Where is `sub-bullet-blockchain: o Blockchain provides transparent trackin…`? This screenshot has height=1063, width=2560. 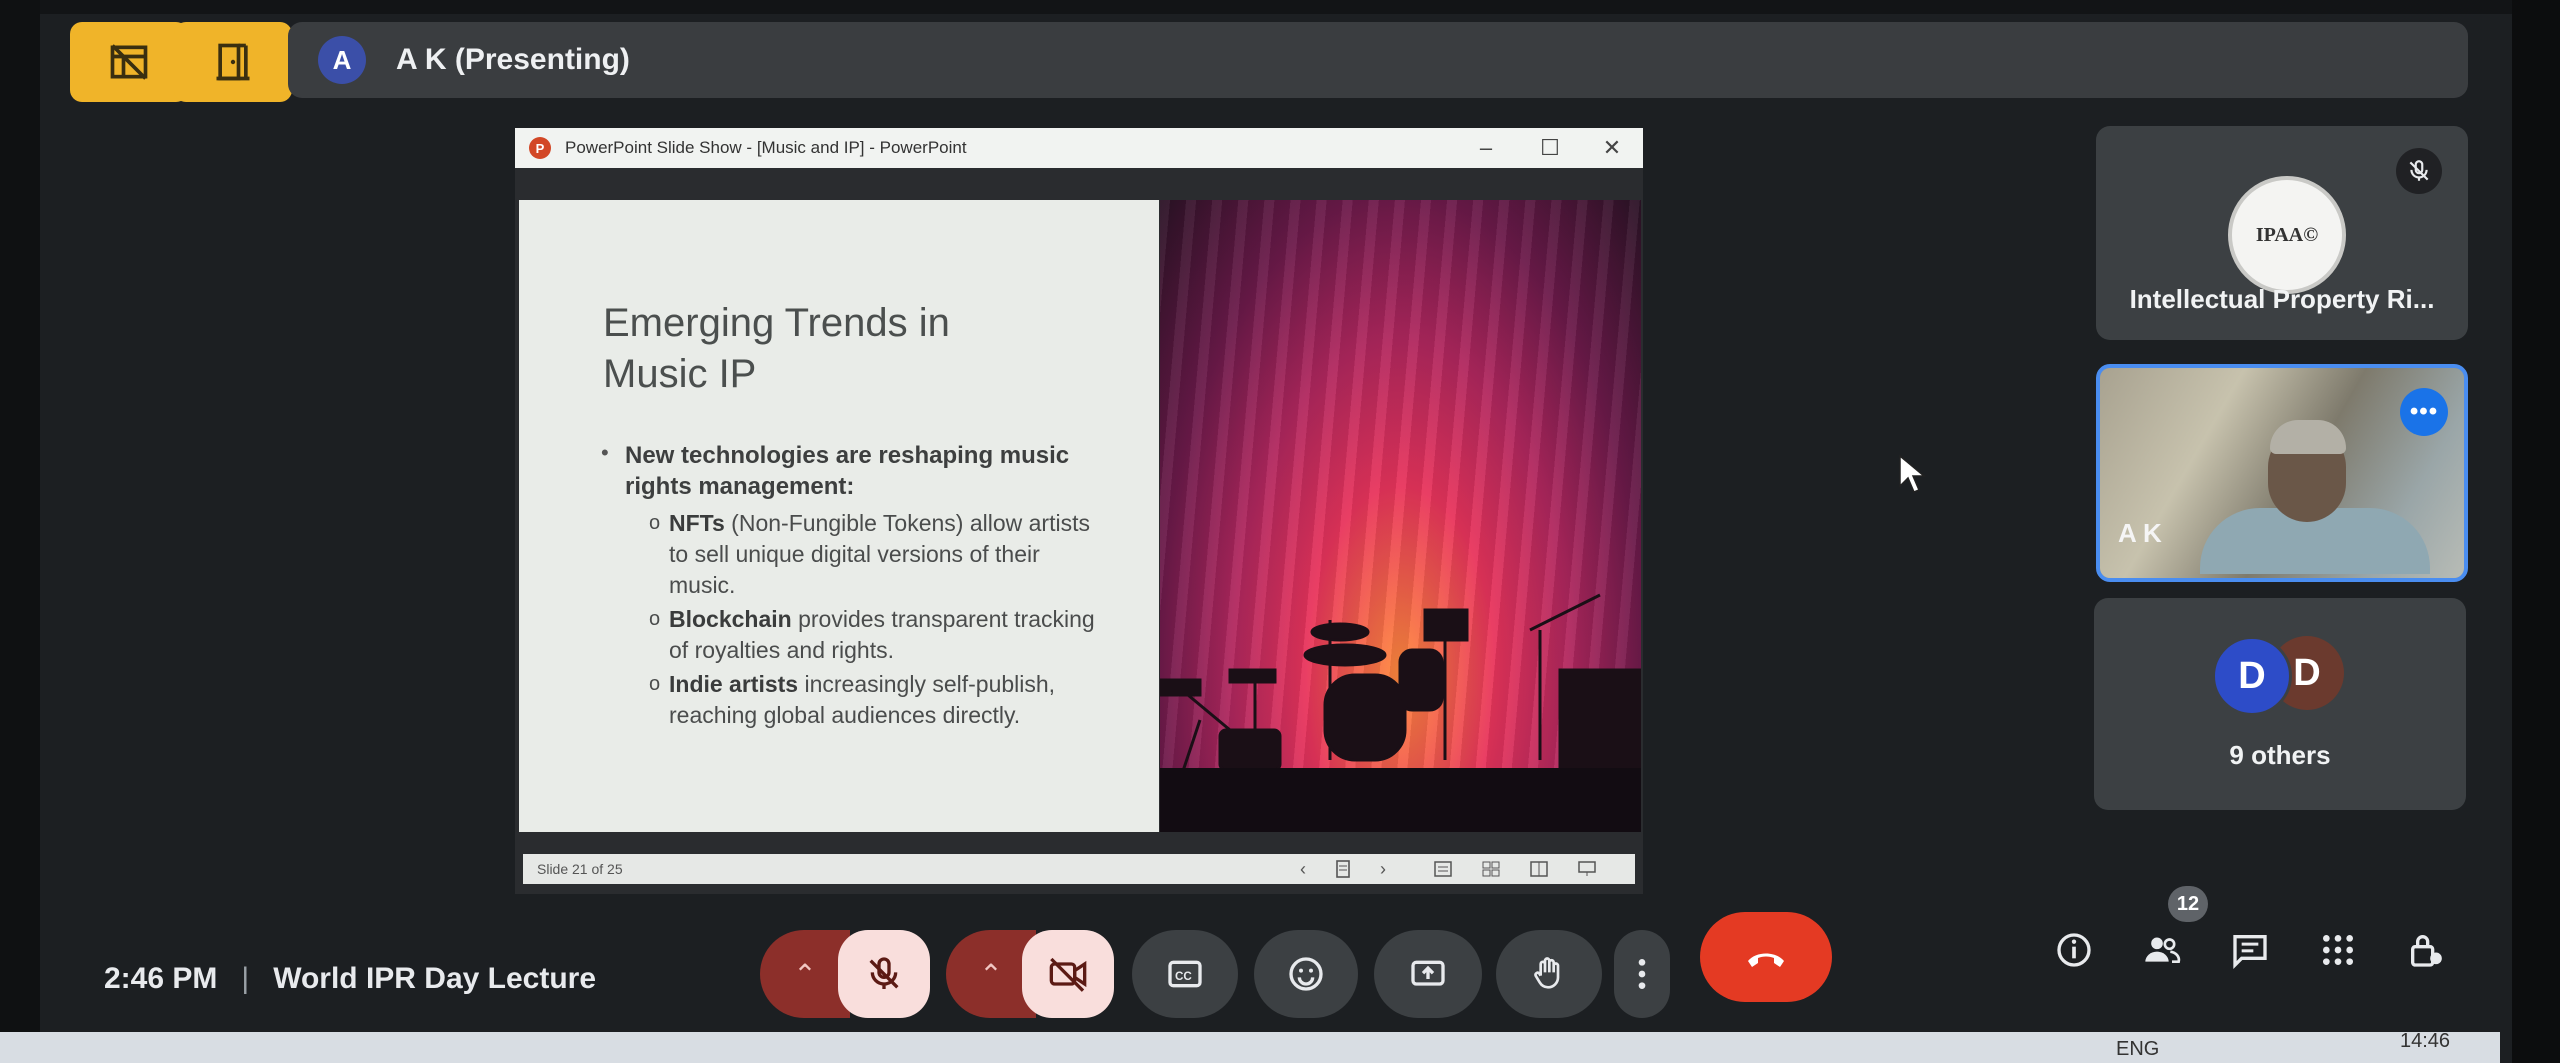 sub-bullet-blockchain: o Blockchain provides transparent trackin… is located at coordinates (872, 634).